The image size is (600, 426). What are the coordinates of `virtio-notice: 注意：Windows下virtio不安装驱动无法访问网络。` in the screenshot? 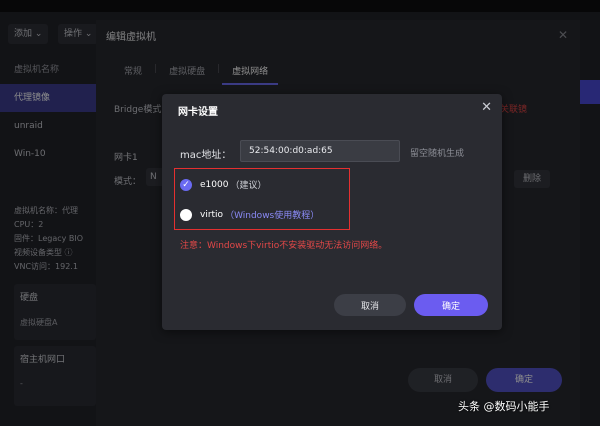 It's located at (284, 246).